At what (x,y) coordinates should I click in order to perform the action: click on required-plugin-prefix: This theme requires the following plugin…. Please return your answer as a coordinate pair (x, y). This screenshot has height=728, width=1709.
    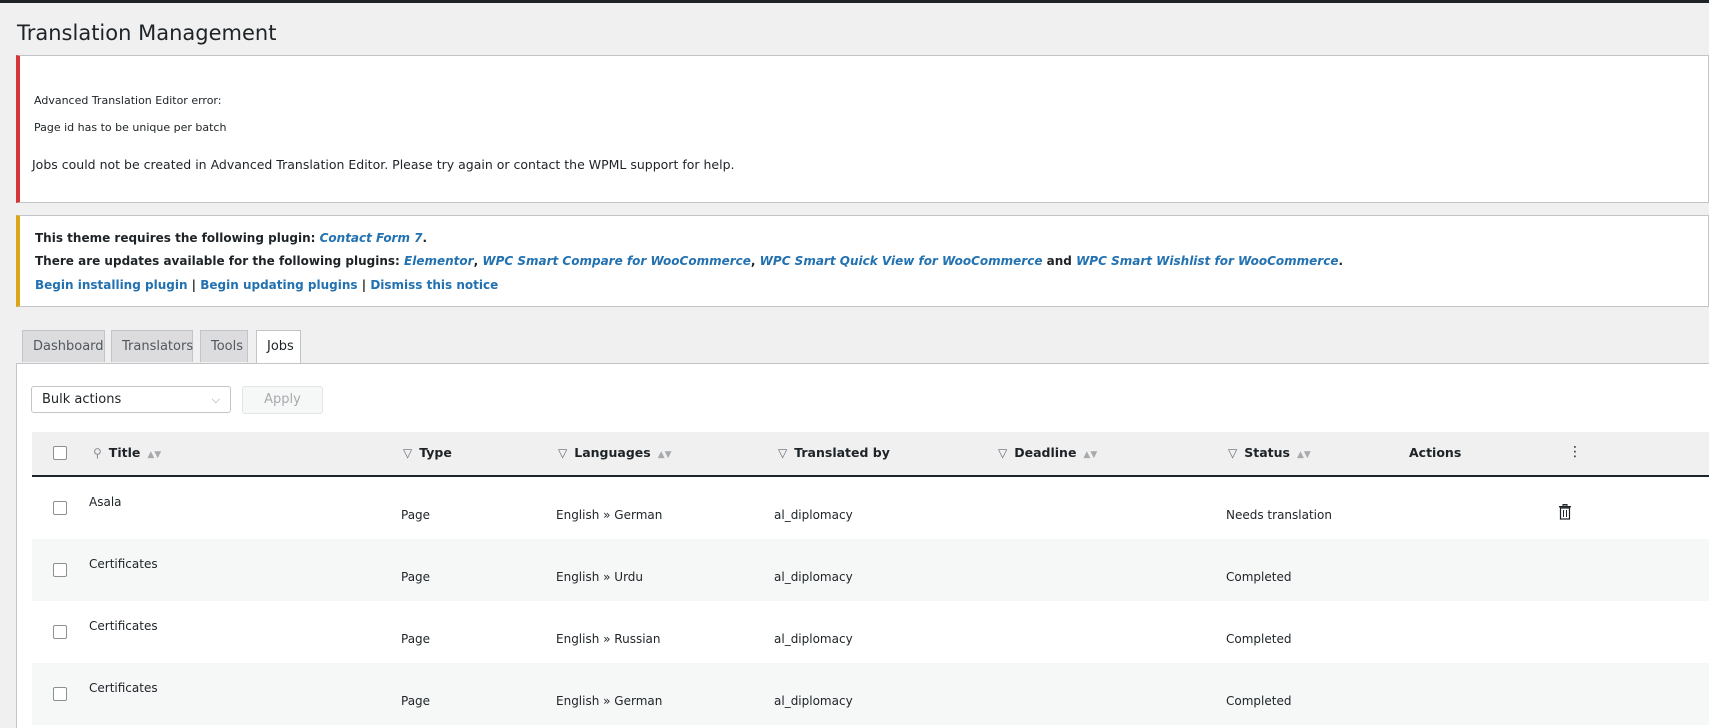
    Looking at the image, I should click on (177, 238).